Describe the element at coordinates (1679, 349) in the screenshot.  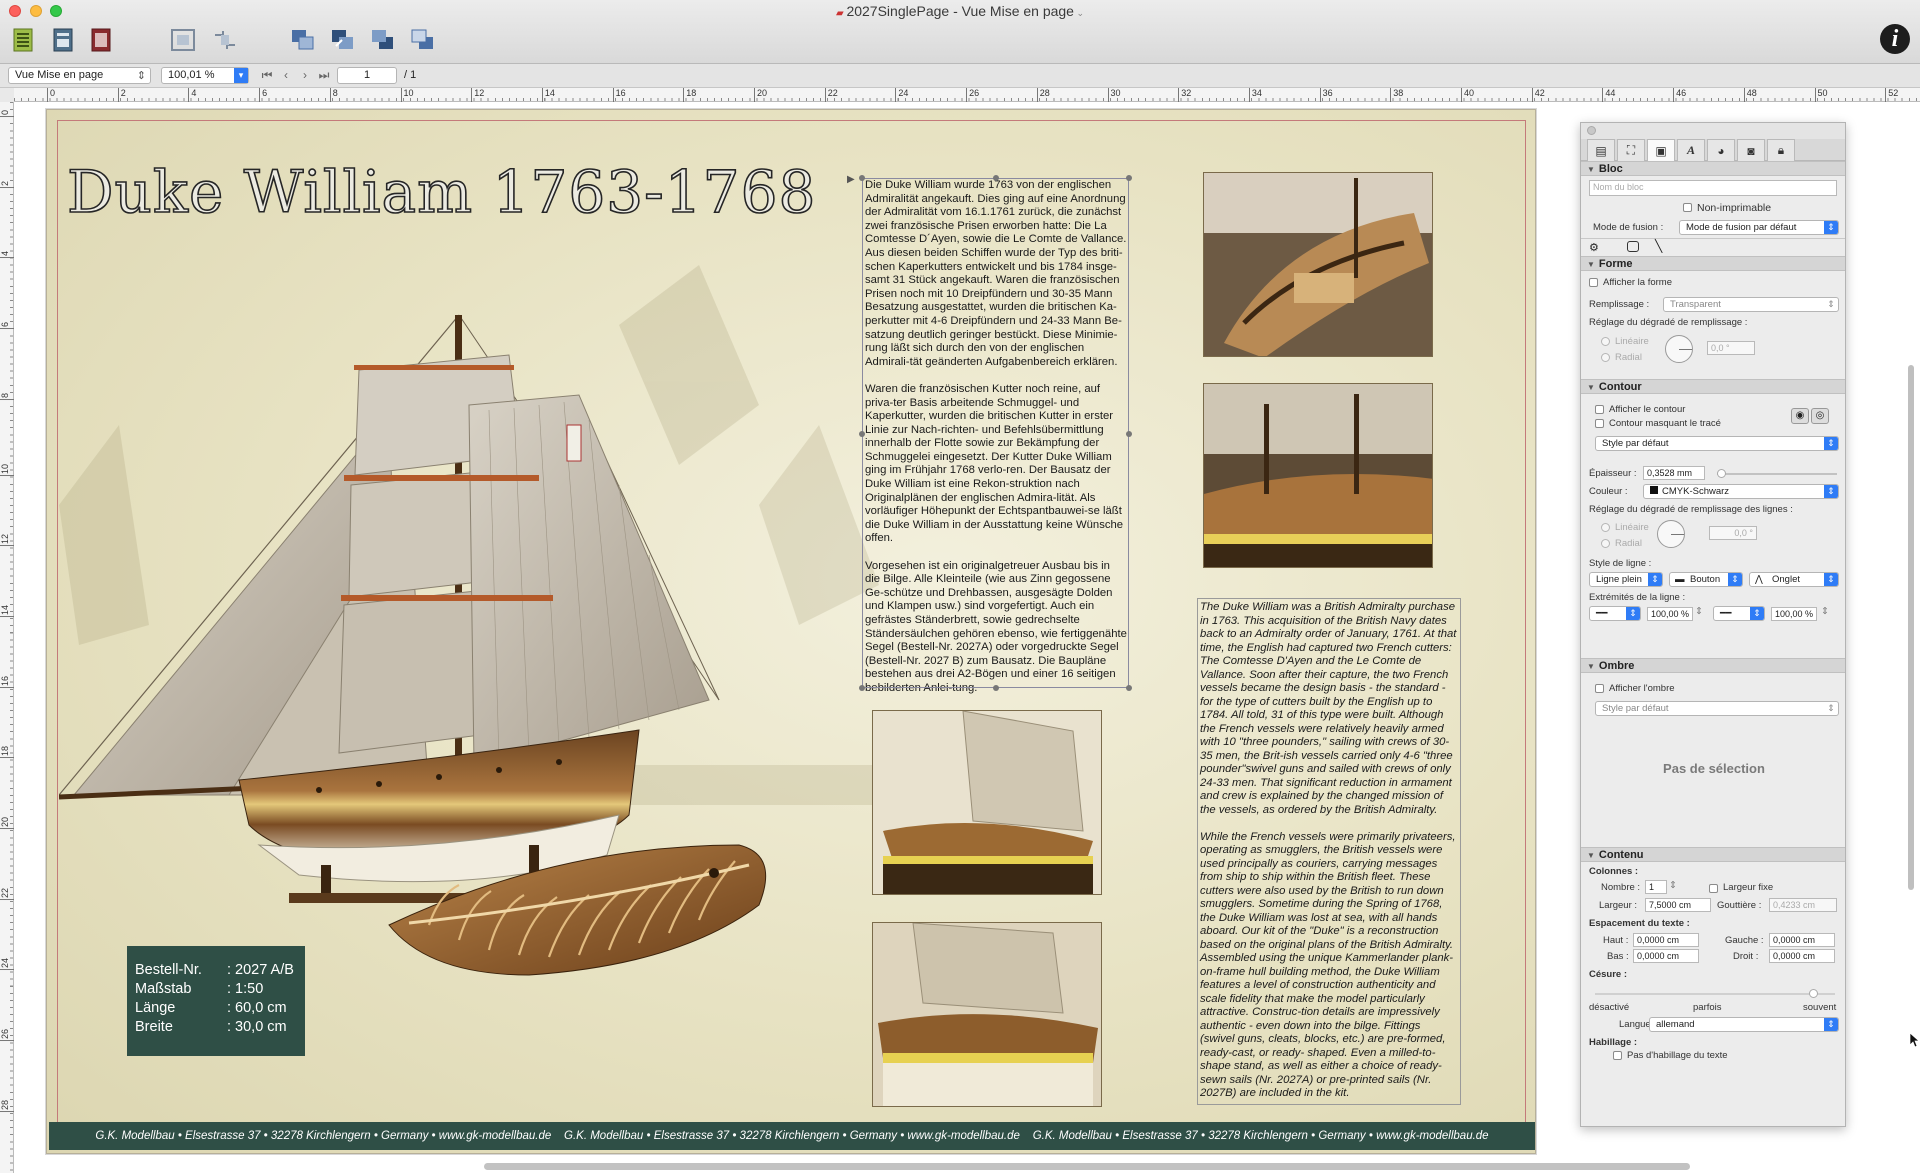
I see `gradient-angle-dial` at that location.